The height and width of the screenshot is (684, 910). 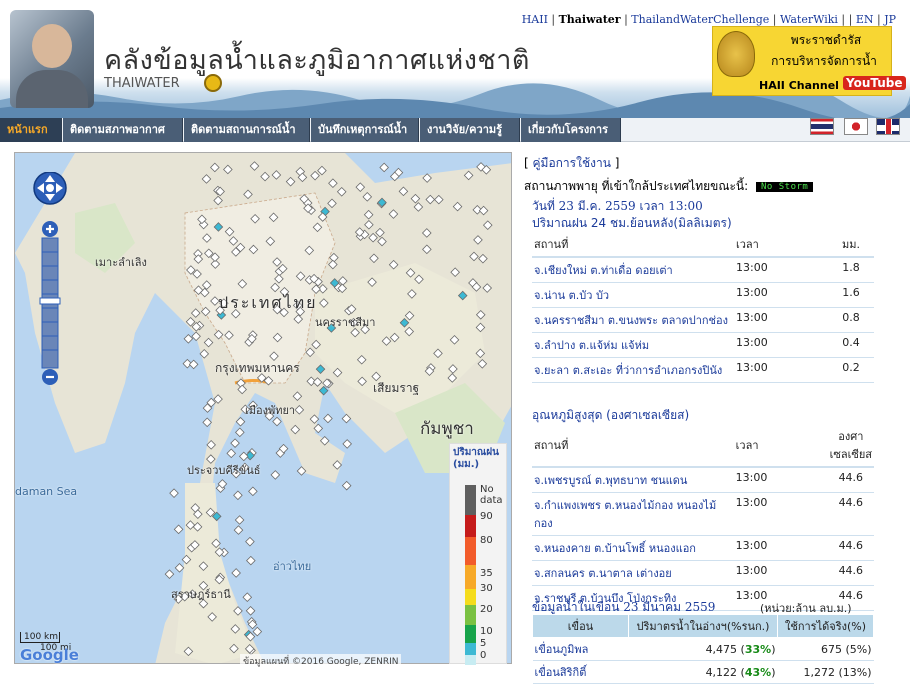 What do you see at coordinates (628, 370) in the screenshot?
I see `rain-place-link: จ.ยะลา ต.สะเอะ ที่ว่าการอำเภอกรงปินัง` at bounding box center [628, 370].